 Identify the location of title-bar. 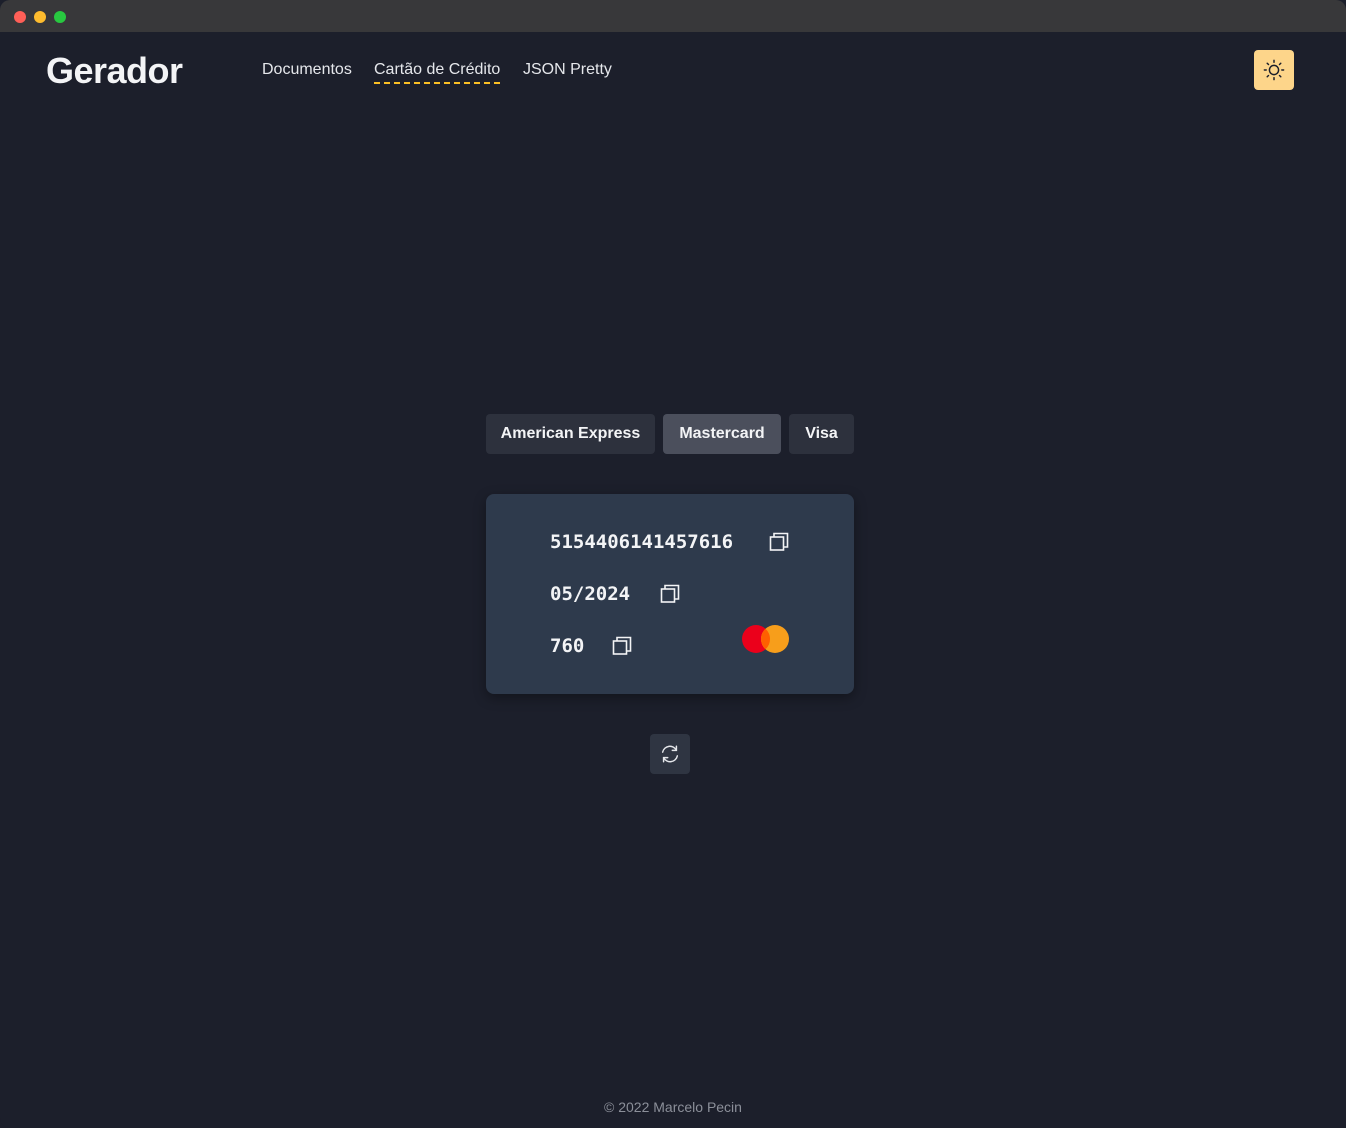
(673, 16).